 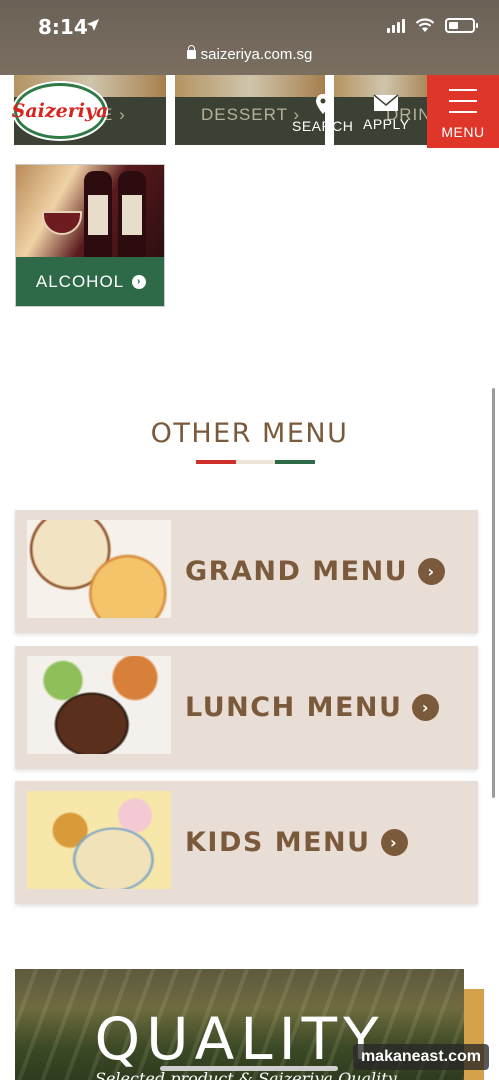 I want to click on menu-button: MENU, so click(x=463, y=111).